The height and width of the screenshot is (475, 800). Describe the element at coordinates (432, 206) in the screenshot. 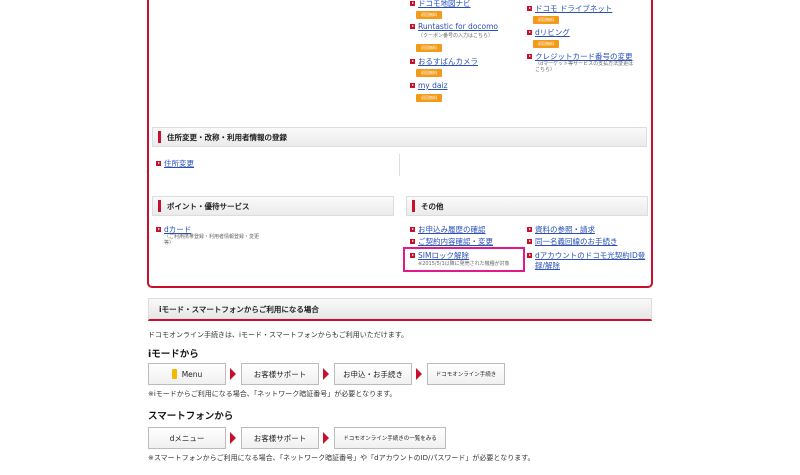

I see `other-section-title: その他` at that location.